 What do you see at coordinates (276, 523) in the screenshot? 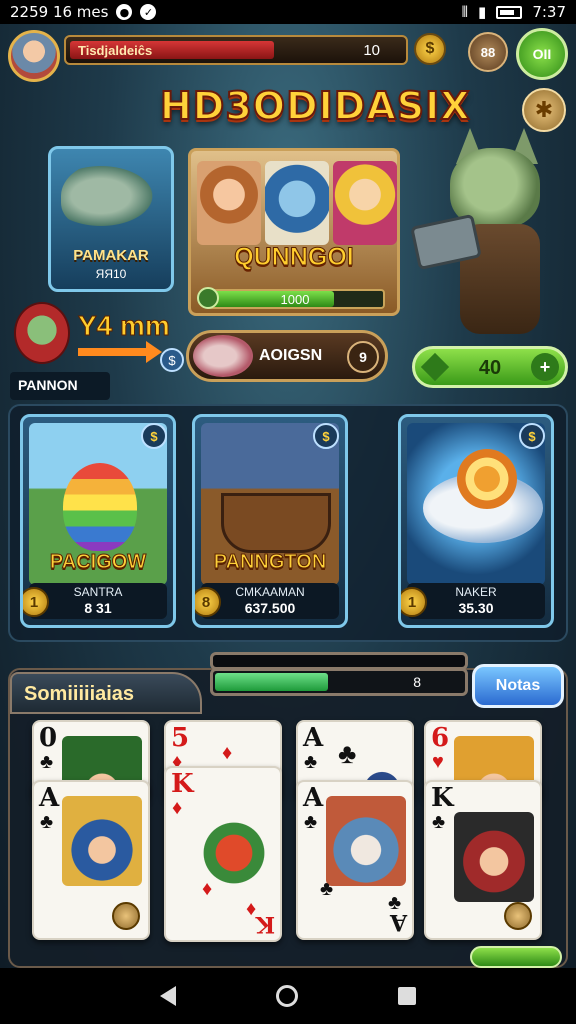
I see `treasure-boat-icon` at bounding box center [276, 523].